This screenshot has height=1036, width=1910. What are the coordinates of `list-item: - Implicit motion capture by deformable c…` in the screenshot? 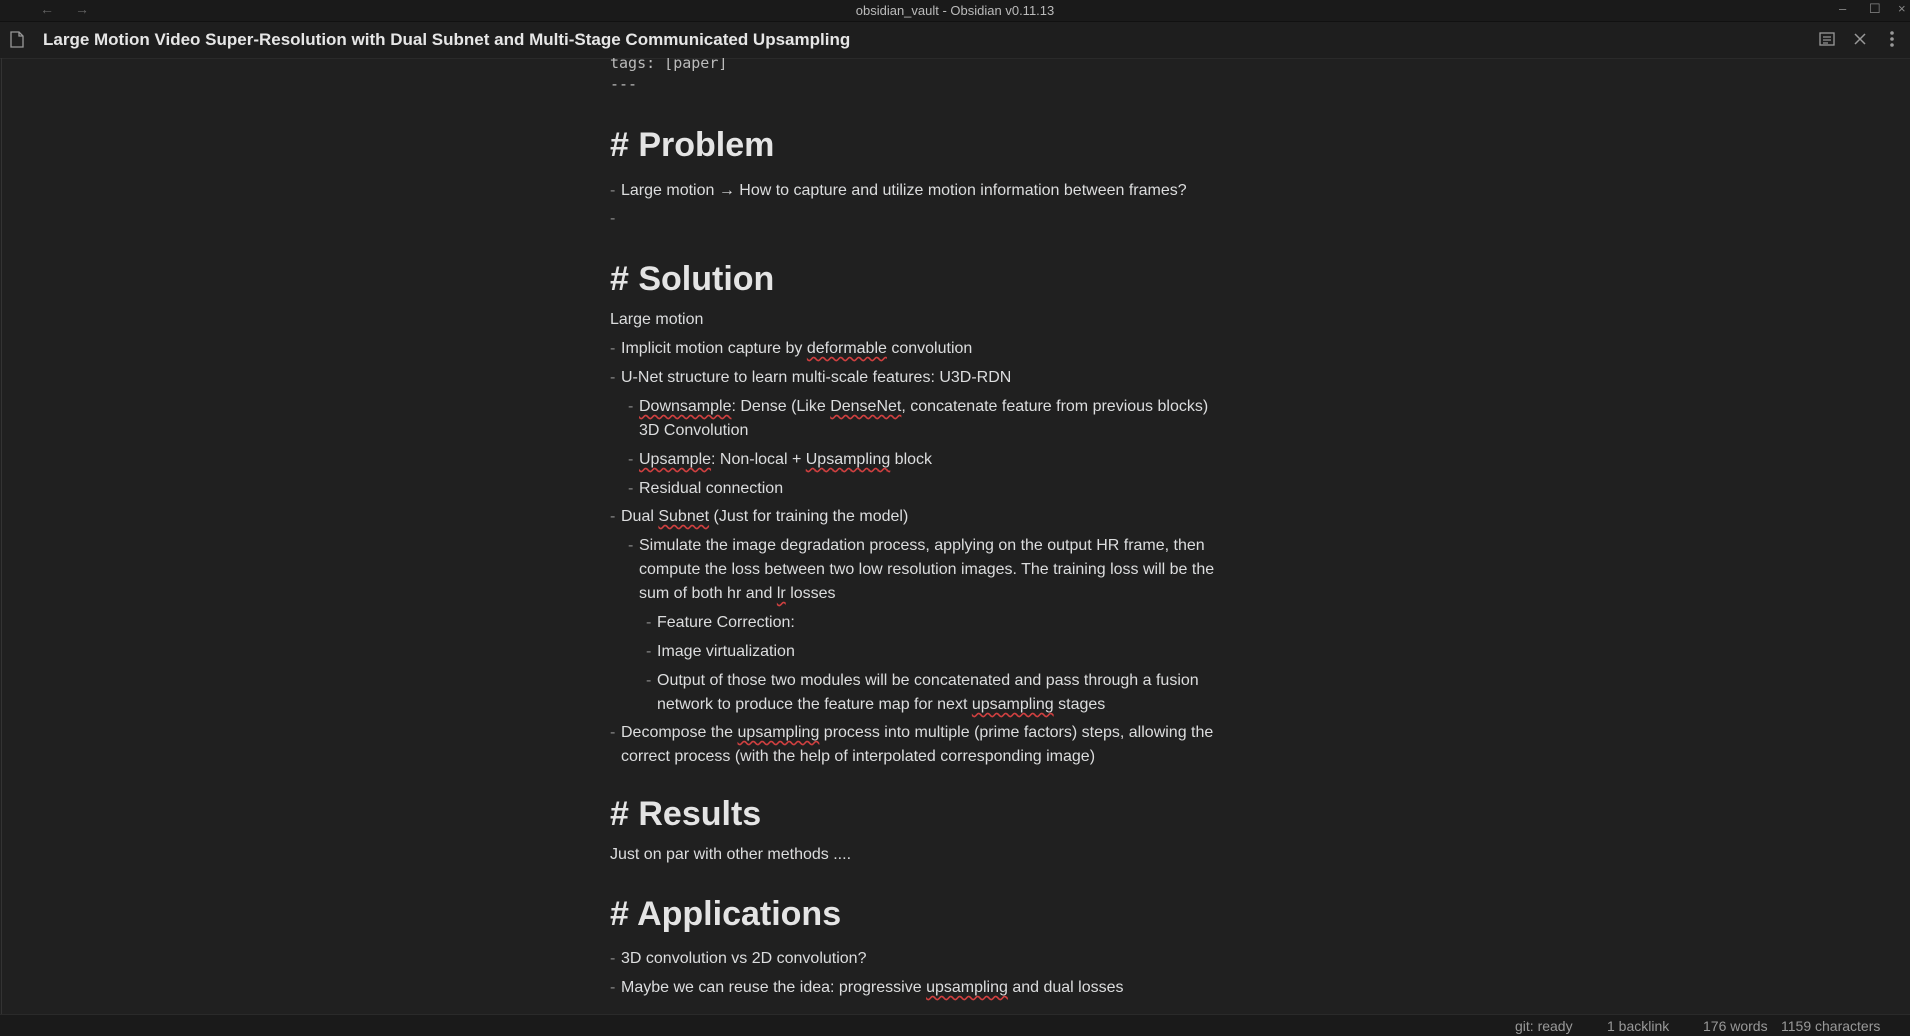 It's located at (791, 348).